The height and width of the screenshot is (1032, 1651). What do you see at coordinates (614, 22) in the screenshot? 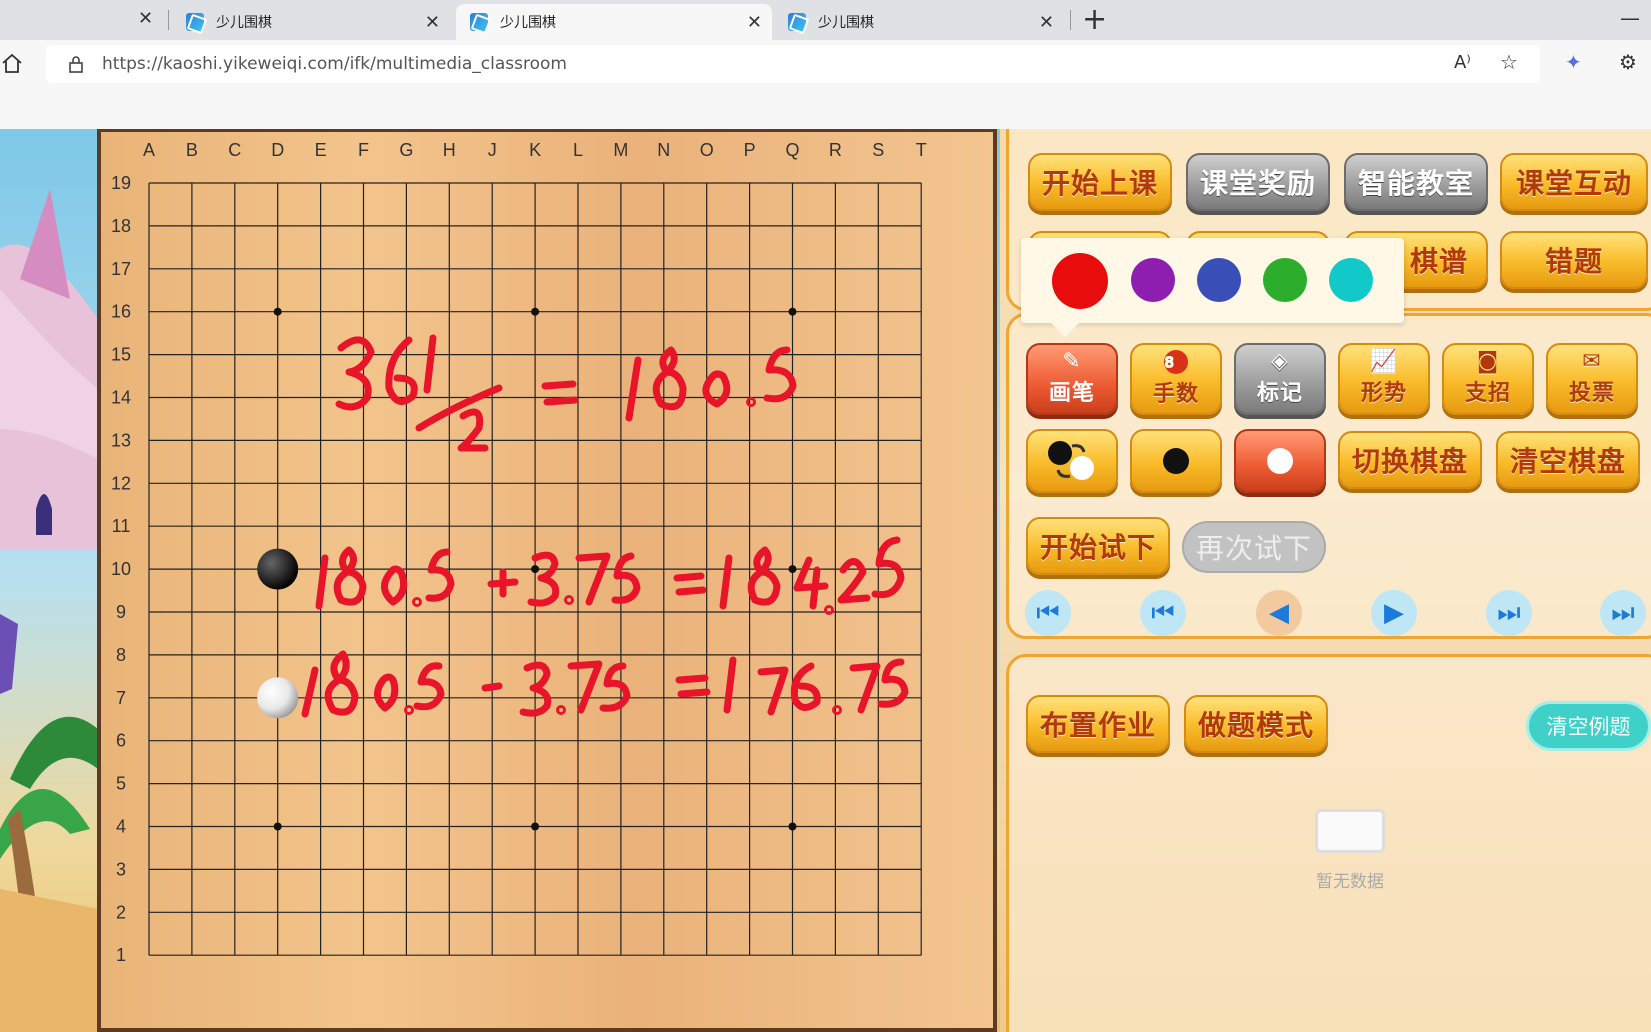
I see `tab-2-active: 少儿围棋 ✕` at bounding box center [614, 22].